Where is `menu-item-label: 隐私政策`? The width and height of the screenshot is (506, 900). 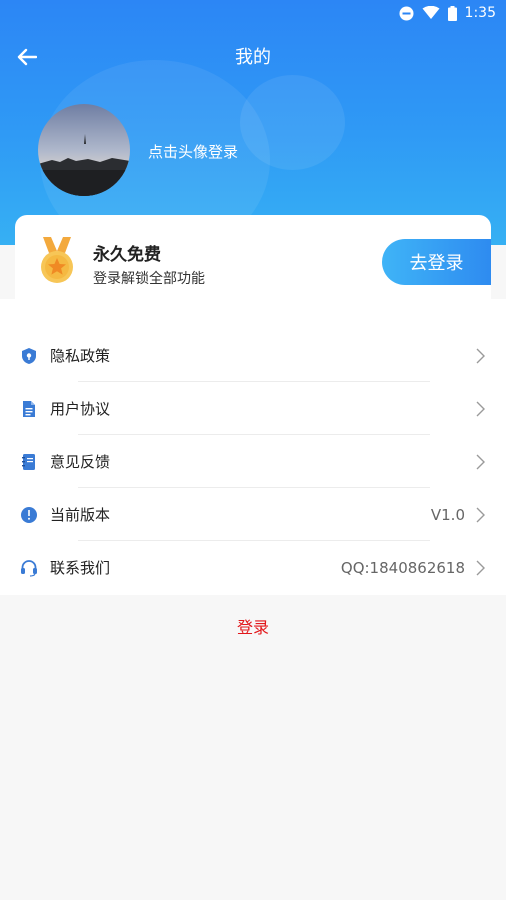
menu-item-label: 隐私政策 is located at coordinates (80, 356).